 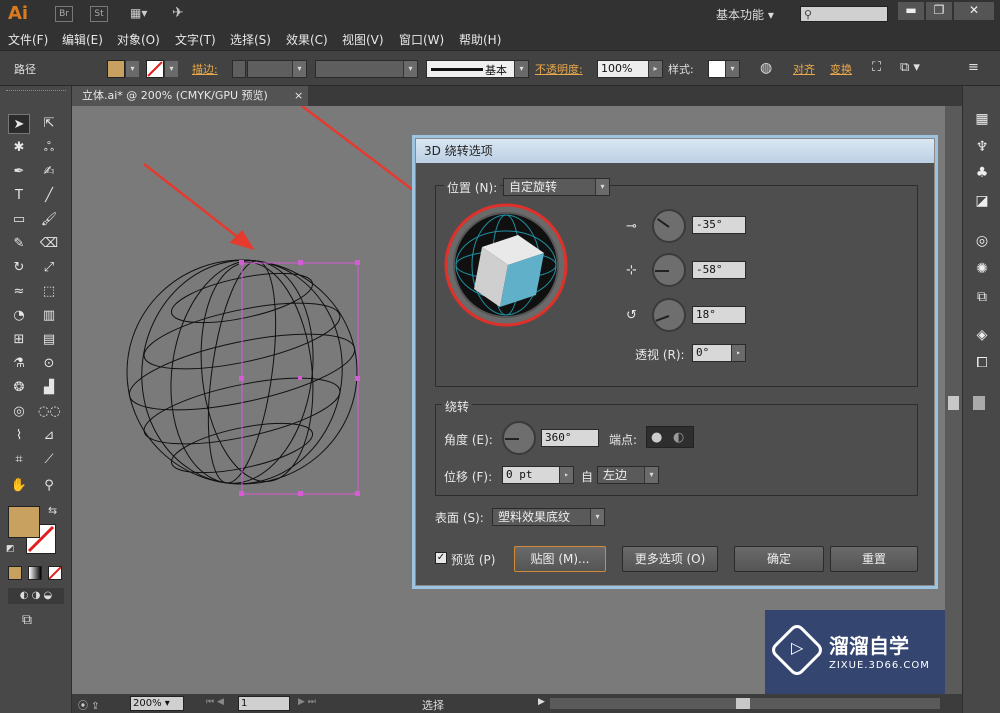 What do you see at coordinates (19, 172) in the screenshot?
I see `pen-tool-icon: ✒` at bounding box center [19, 172].